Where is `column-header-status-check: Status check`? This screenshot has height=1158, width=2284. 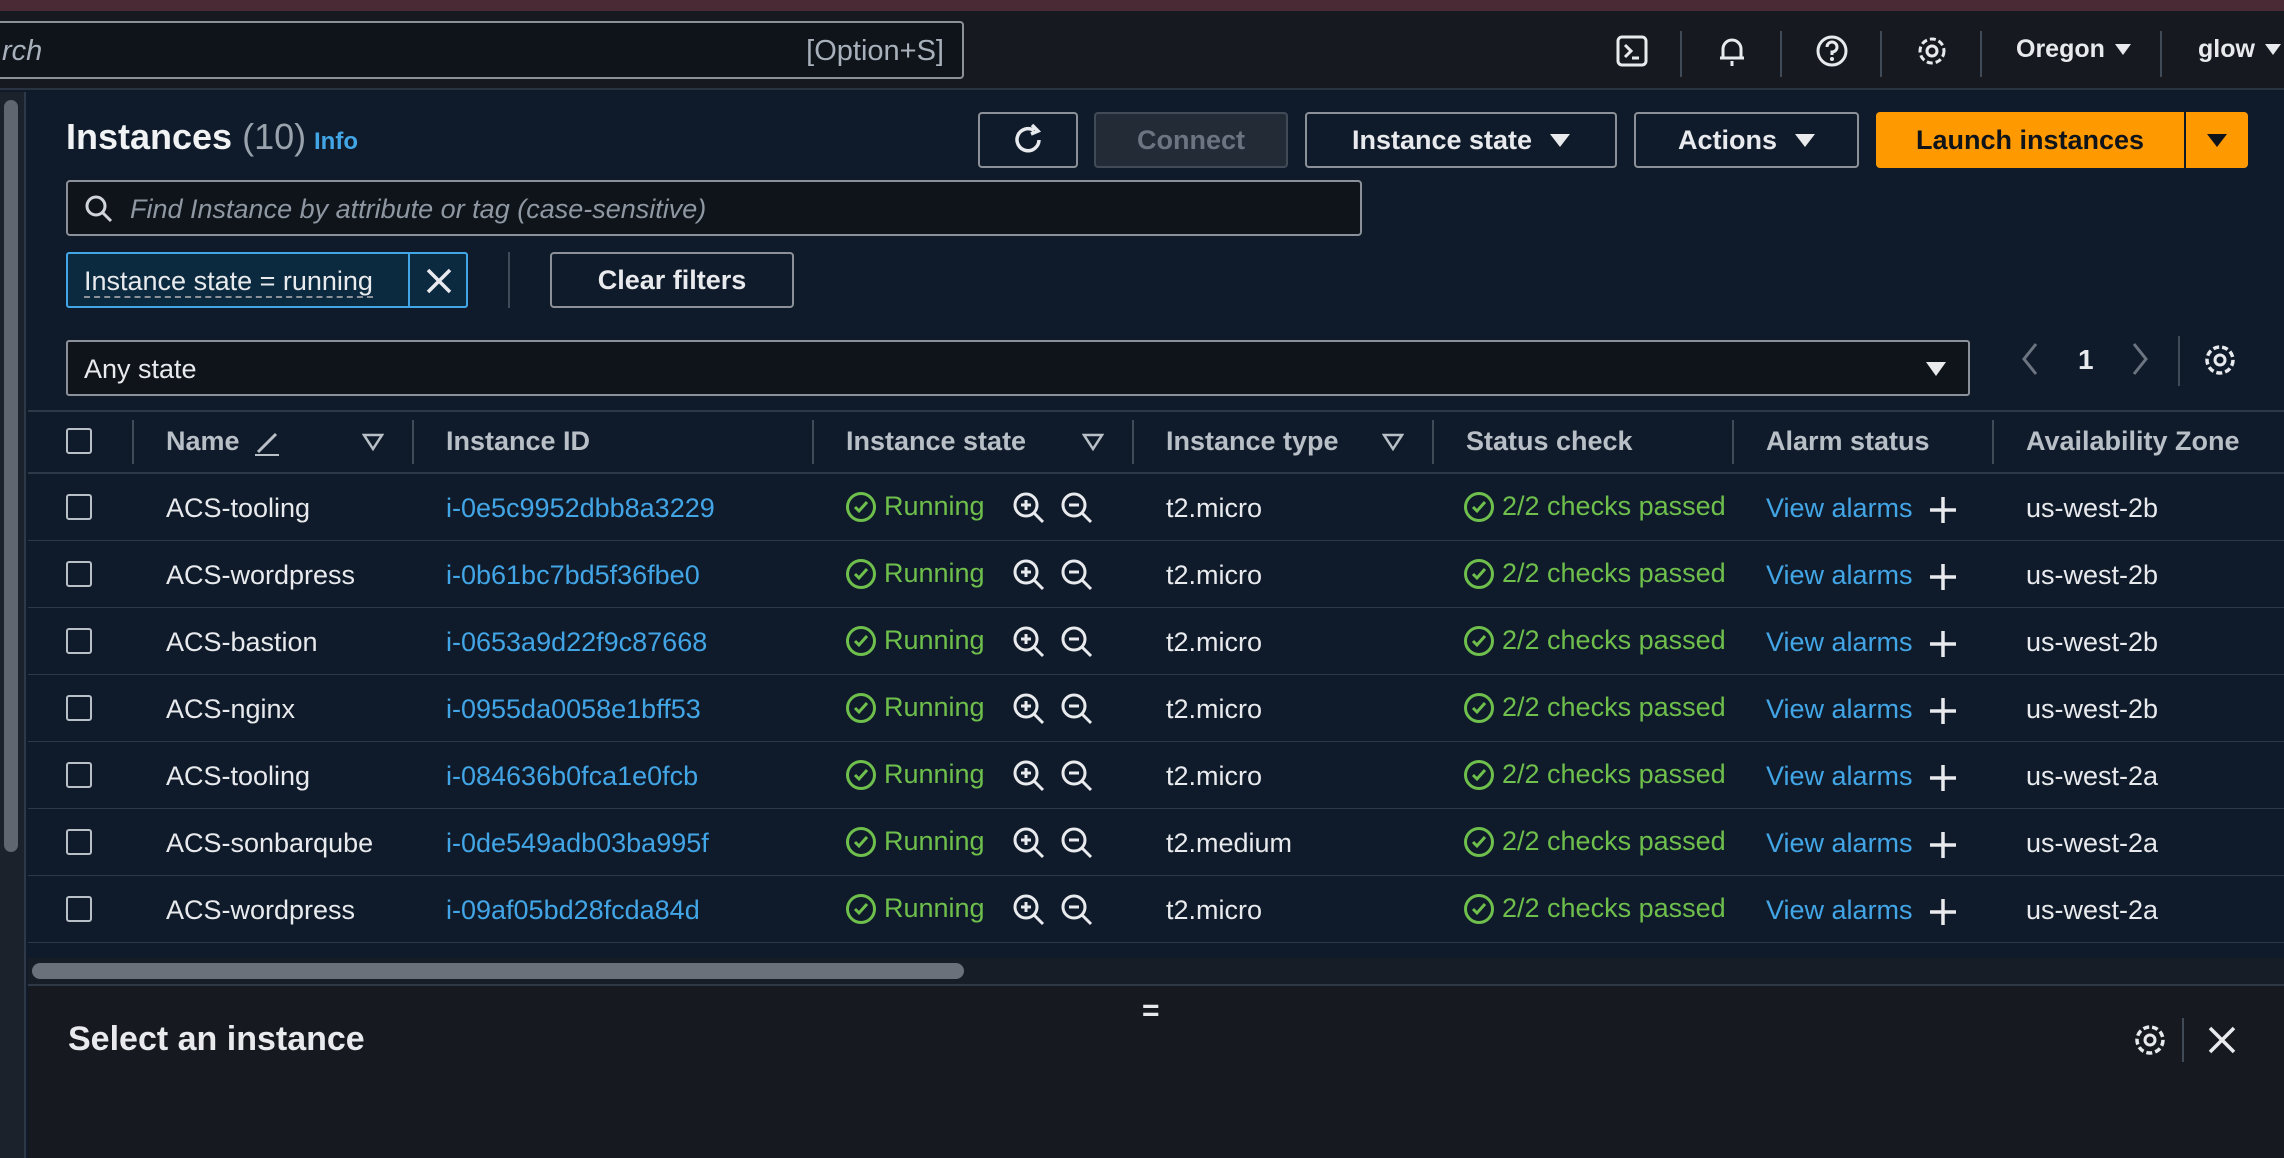 column-header-status-check: Status check is located at coordinates (1549, 441).